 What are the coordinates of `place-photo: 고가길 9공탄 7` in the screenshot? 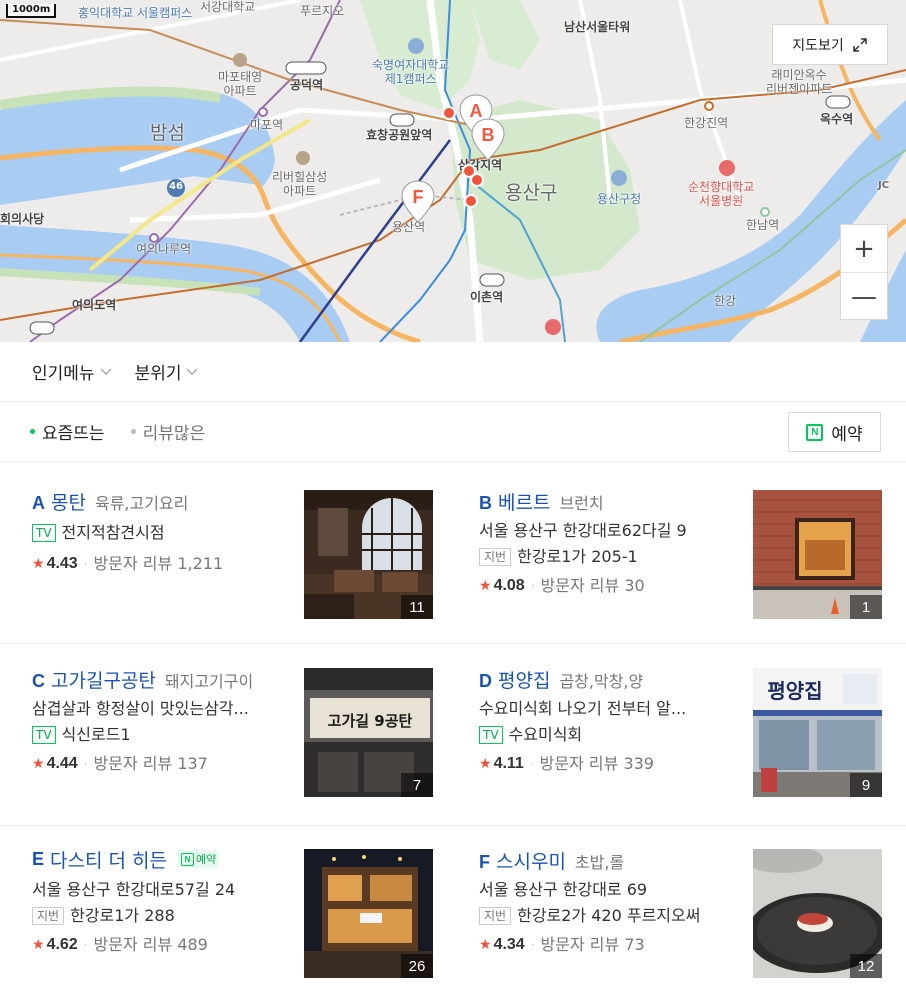 It's located at (368, 732).